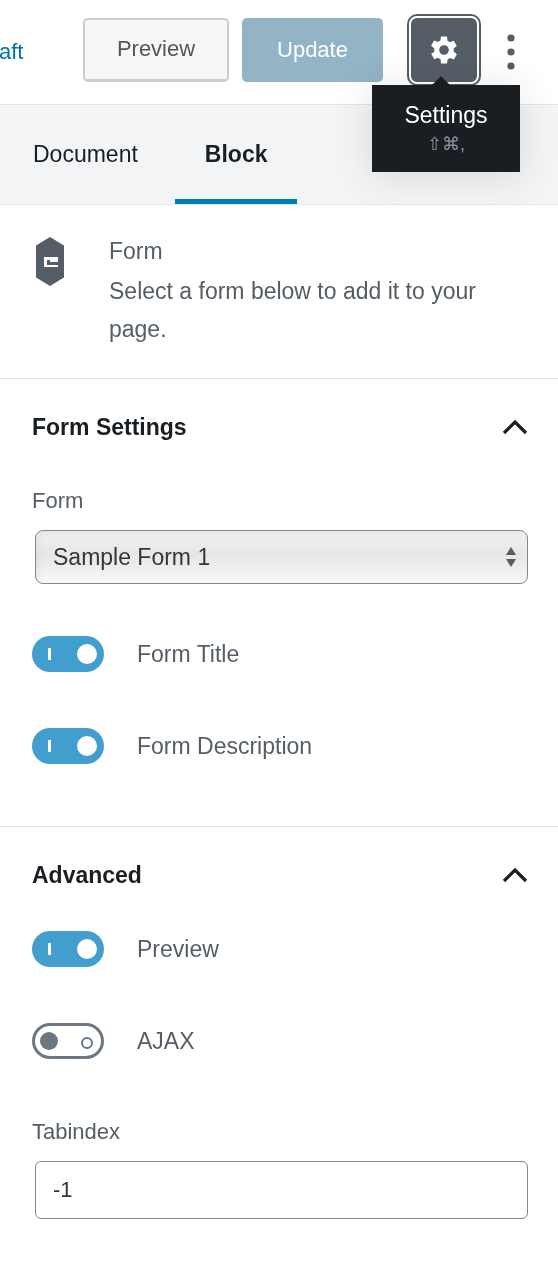 The image size is (558, 1264). Describe the element at coordinates (236, 154) in the screenshot. I see `sidebar-tab: Block` at that location.